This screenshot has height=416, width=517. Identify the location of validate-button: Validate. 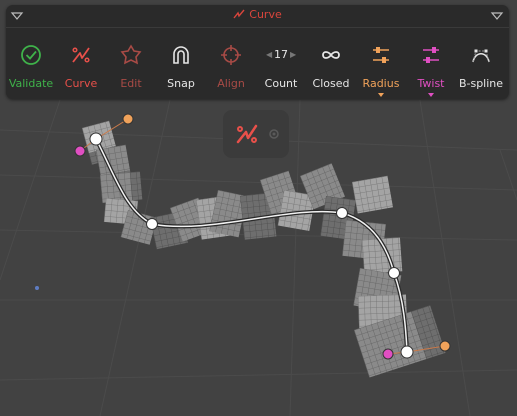
(31, 63).